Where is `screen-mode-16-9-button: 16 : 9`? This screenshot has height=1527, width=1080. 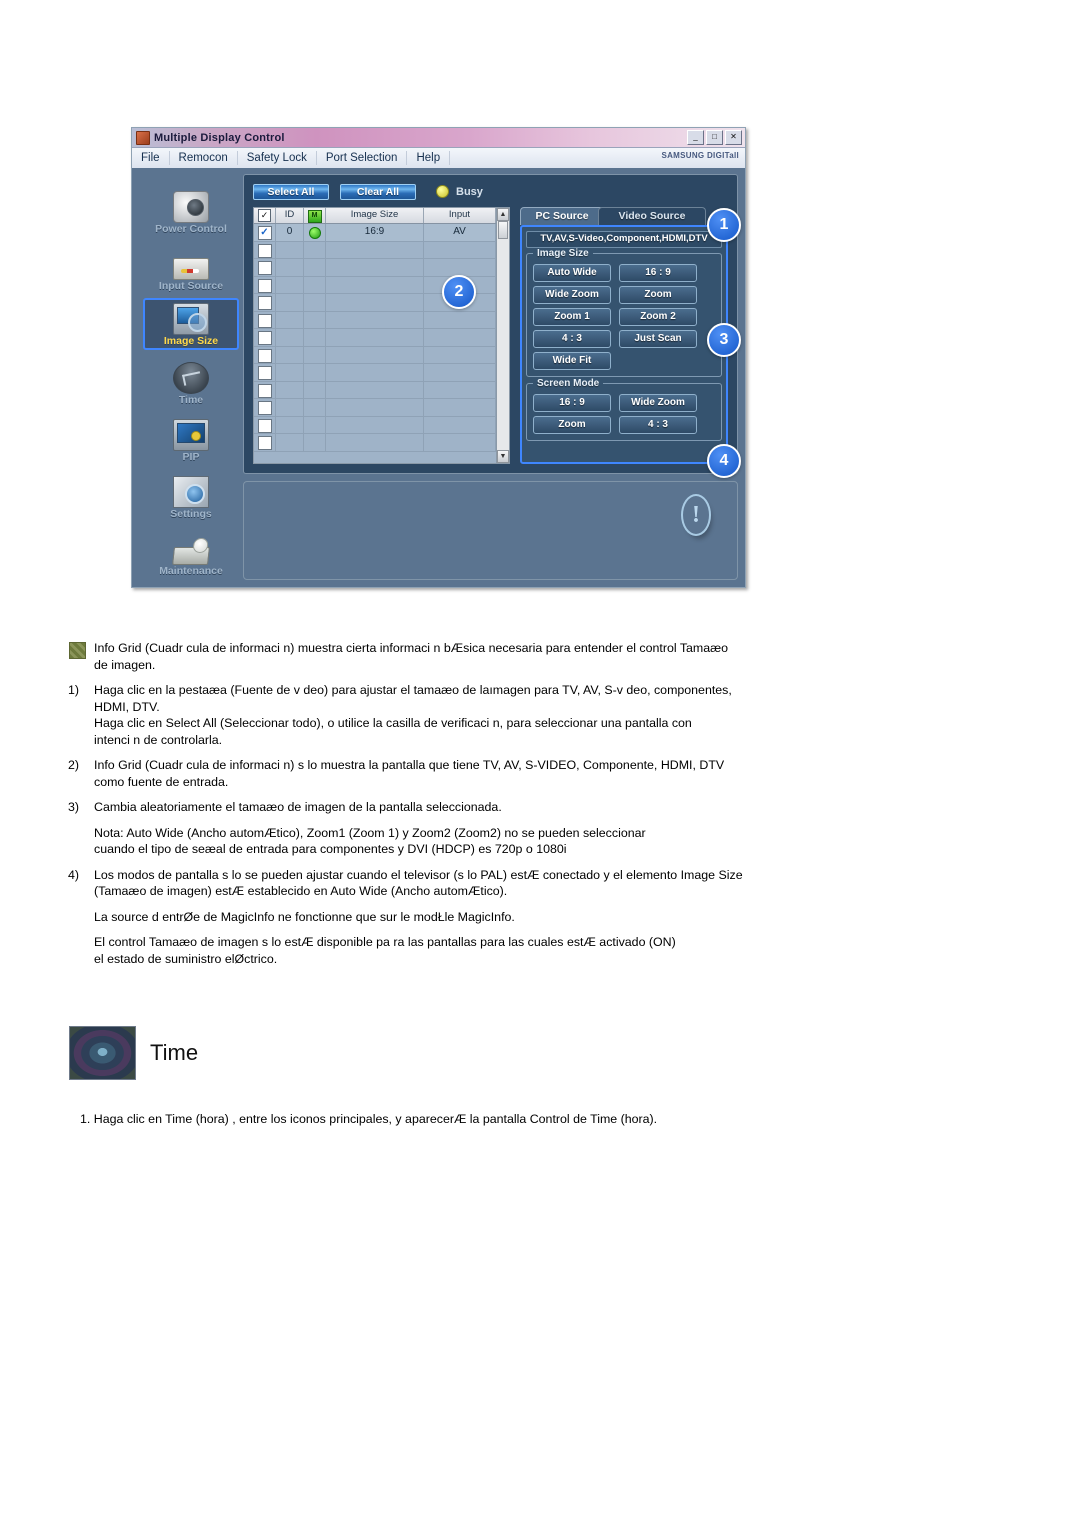
screen-mode-16-9-button: 16 : 9 is located at coordinates (572, 403).